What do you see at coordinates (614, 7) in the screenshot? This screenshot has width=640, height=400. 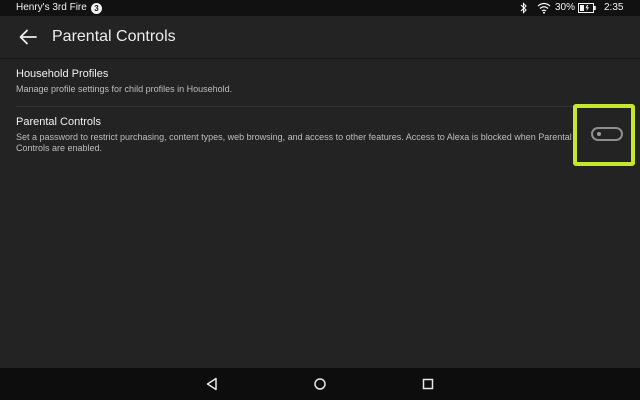 I see `clock: 2:35` at bounding box center [614, 7].